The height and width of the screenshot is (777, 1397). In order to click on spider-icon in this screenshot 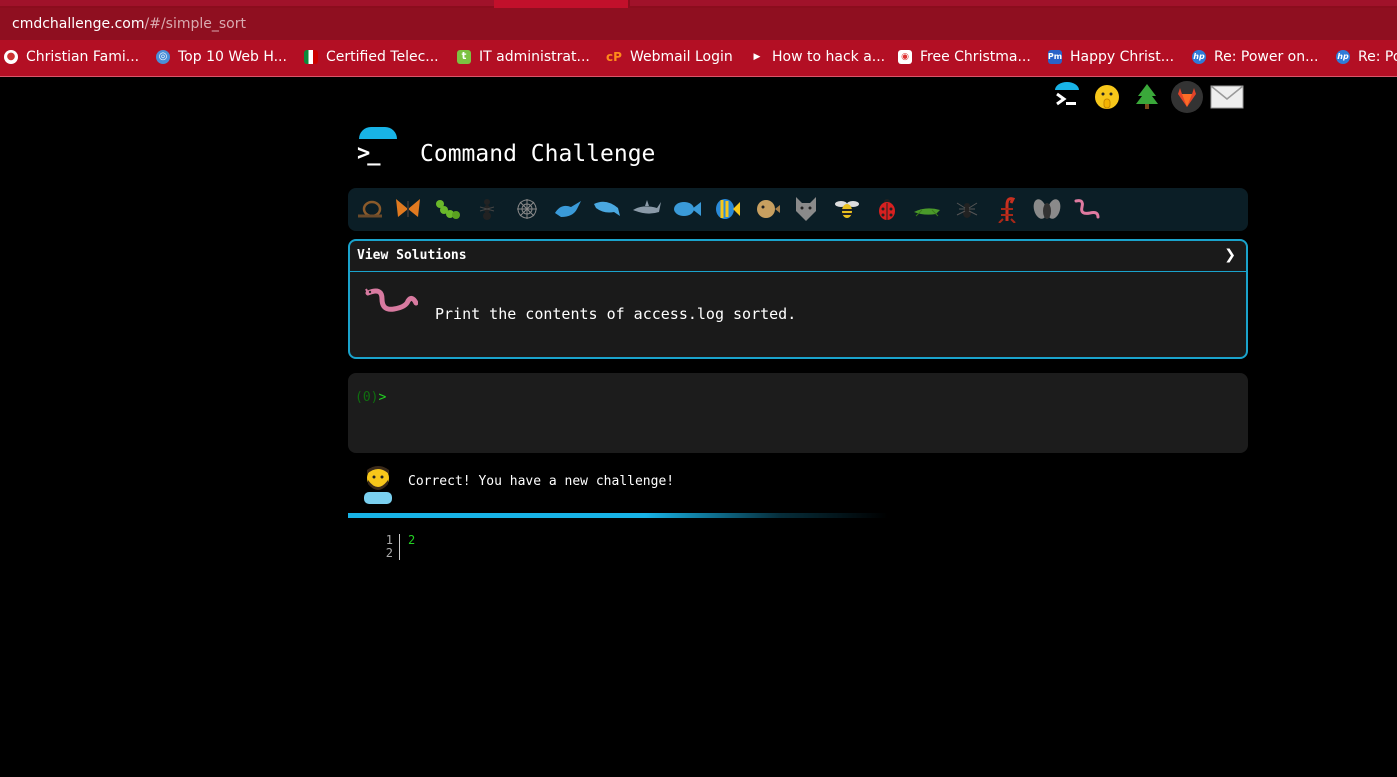, I will do `click(967, 209)`.